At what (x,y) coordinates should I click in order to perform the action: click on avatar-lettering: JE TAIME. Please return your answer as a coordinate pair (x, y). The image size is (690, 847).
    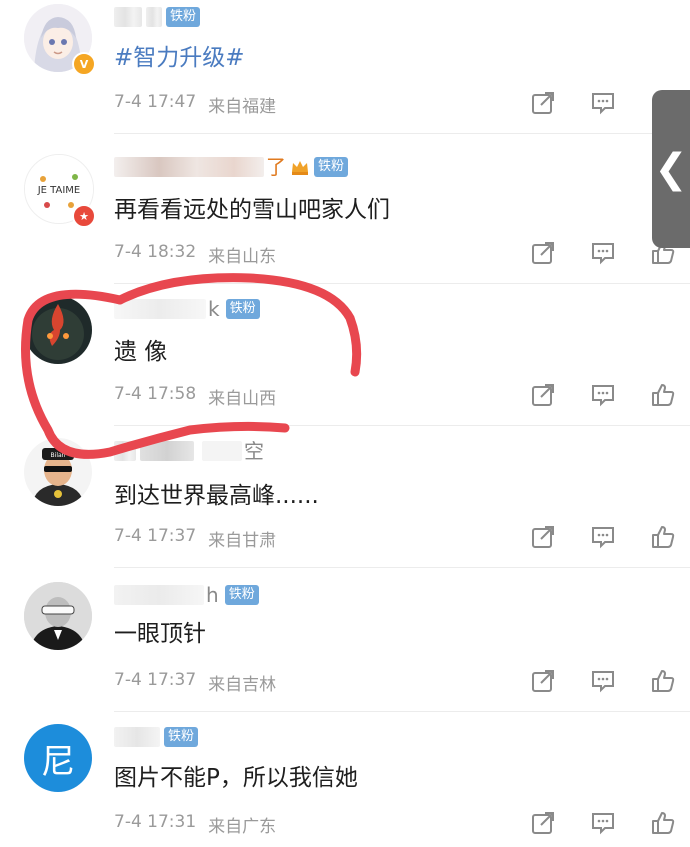
    Looking at the image, I should click on (59, 190).